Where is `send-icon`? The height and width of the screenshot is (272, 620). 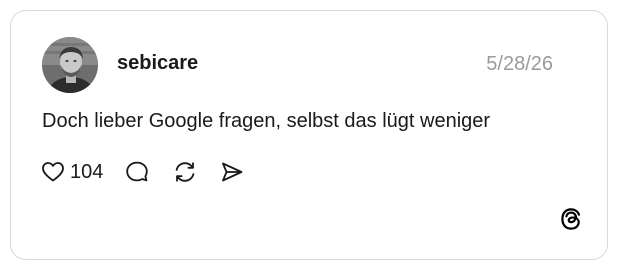 send-icon is located at coordinates (232, 172).